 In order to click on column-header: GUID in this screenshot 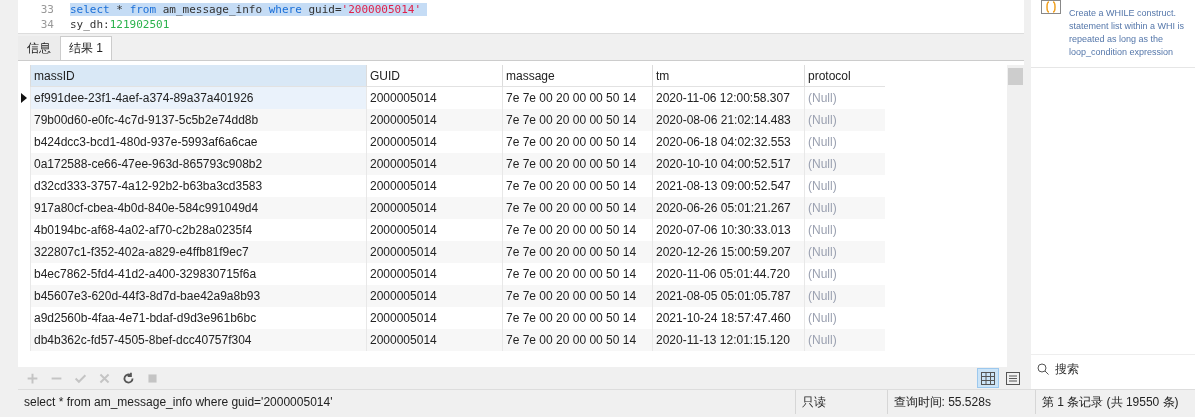, I will do `click(434, 76)`.